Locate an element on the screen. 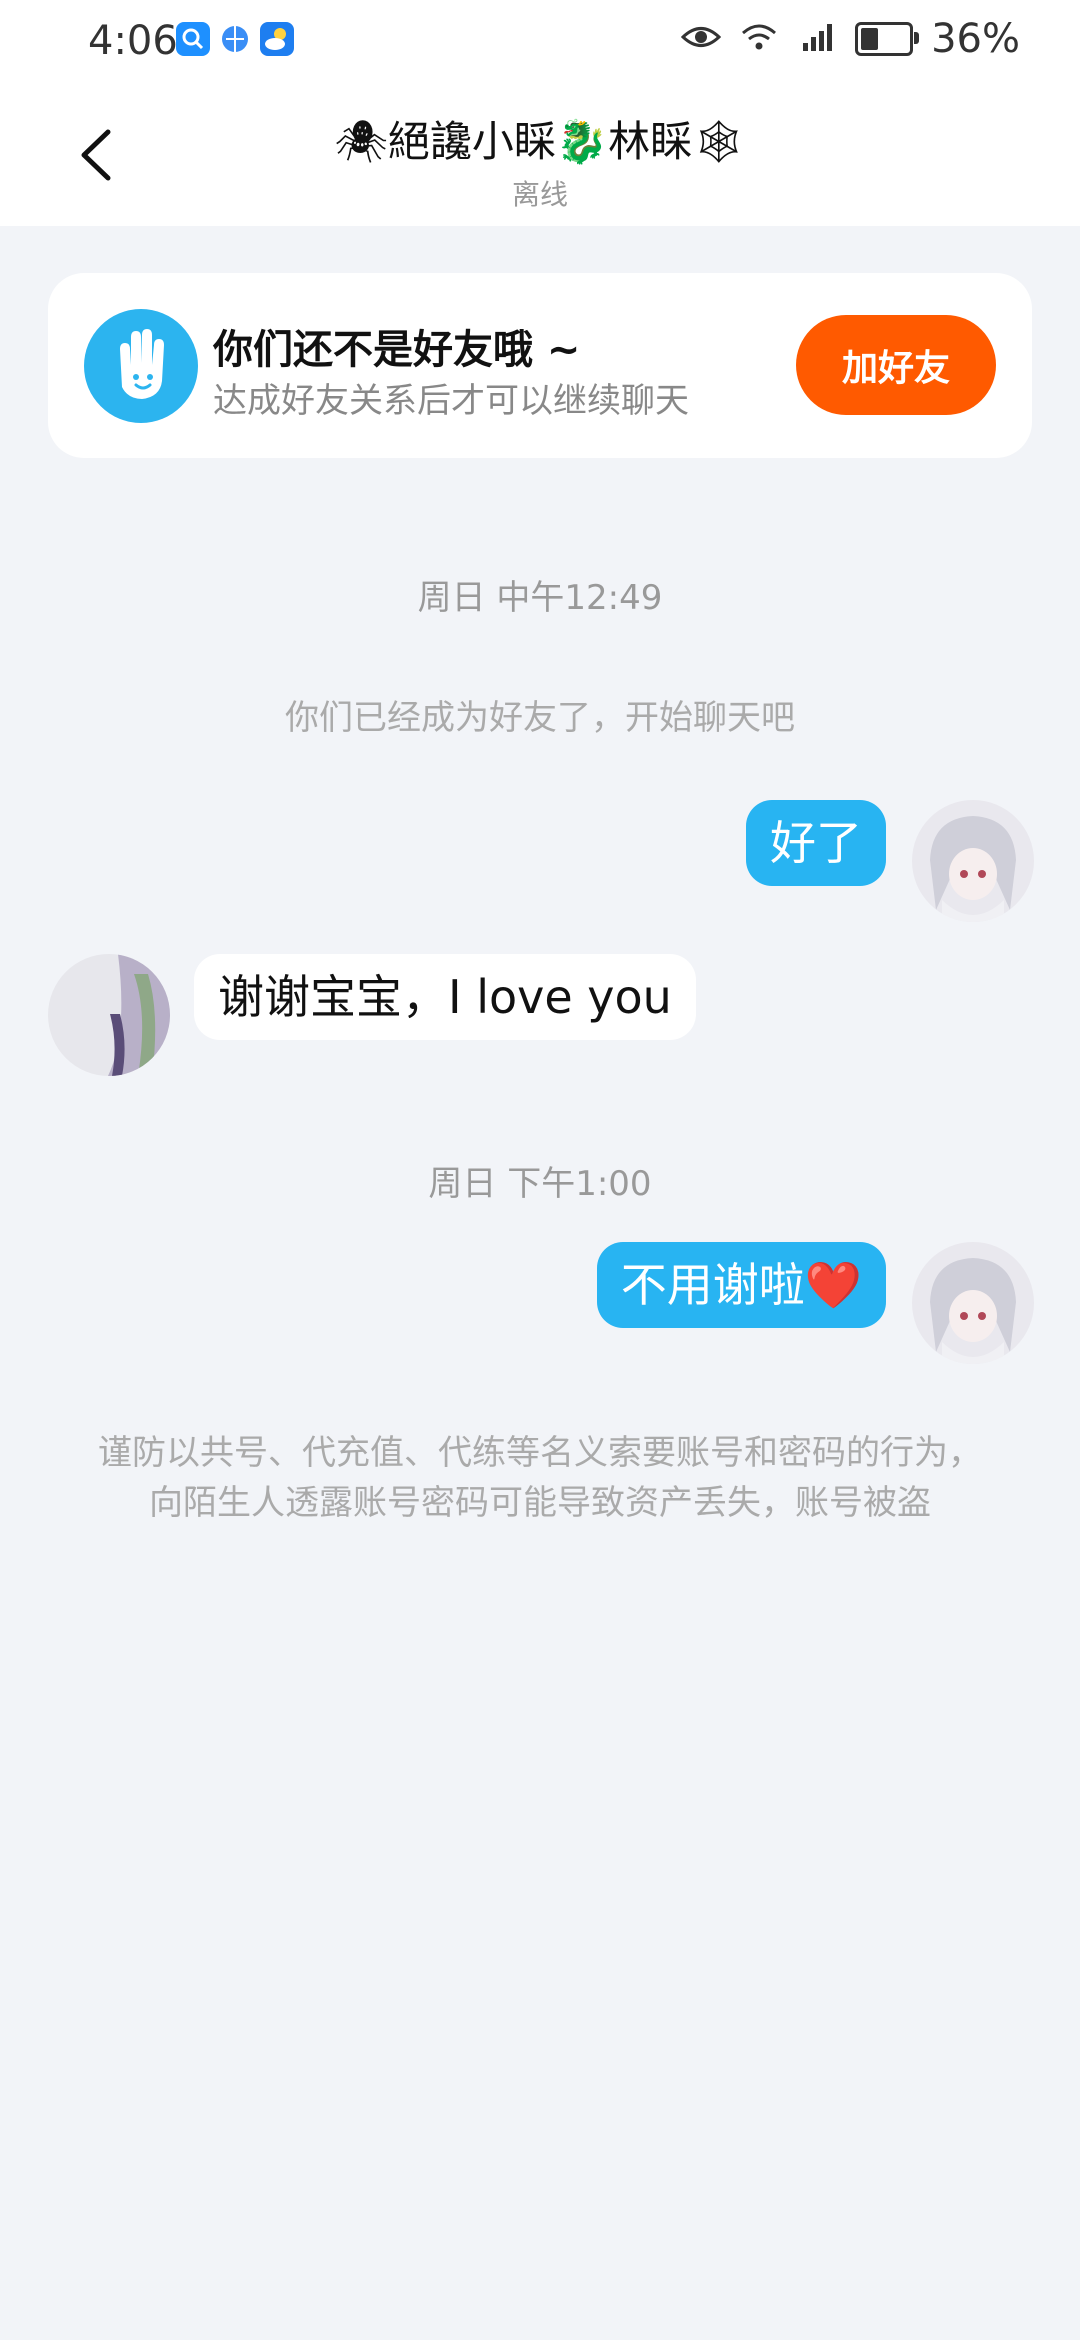 The width and height of the screenshot is (1080, 2340). search-app-icon is located at coordinates (193, 39).